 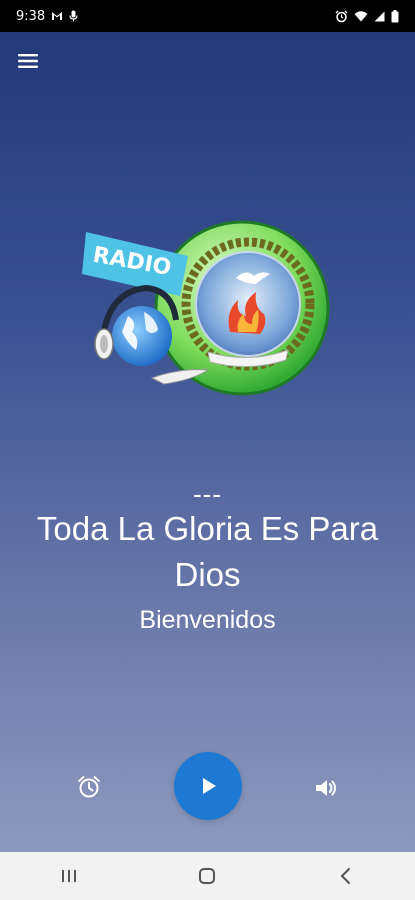 I want to click on radio-logo: RADIO, so click(x=205, y=309).